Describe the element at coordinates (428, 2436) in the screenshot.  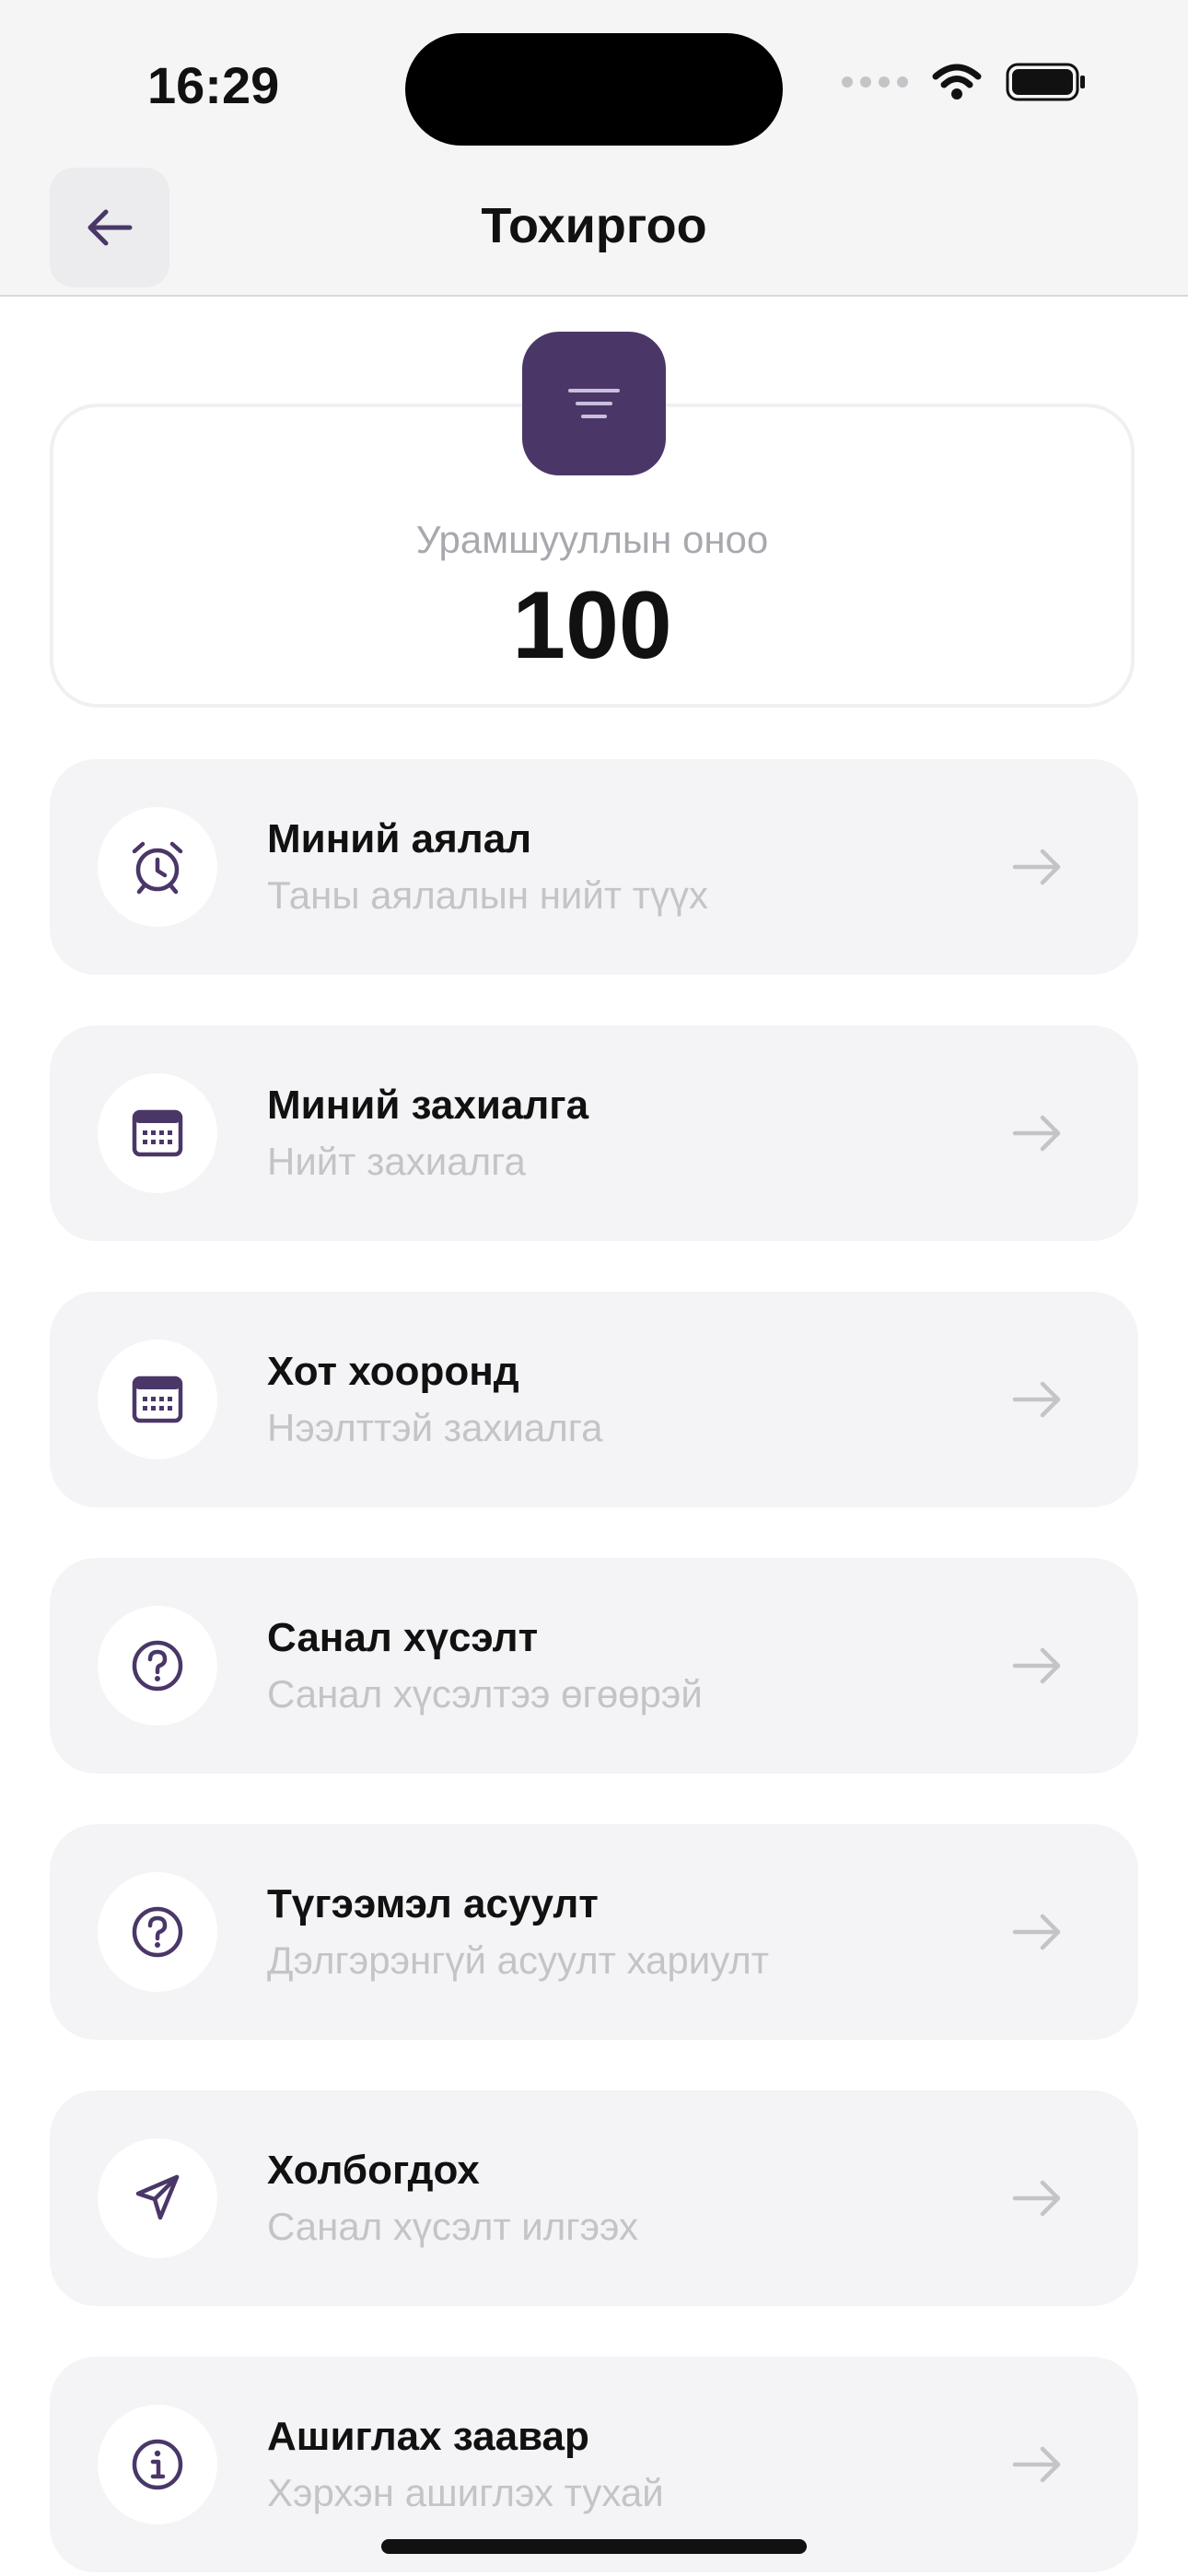
I see `menu-item-title: Ашиглах заавар` at that location.